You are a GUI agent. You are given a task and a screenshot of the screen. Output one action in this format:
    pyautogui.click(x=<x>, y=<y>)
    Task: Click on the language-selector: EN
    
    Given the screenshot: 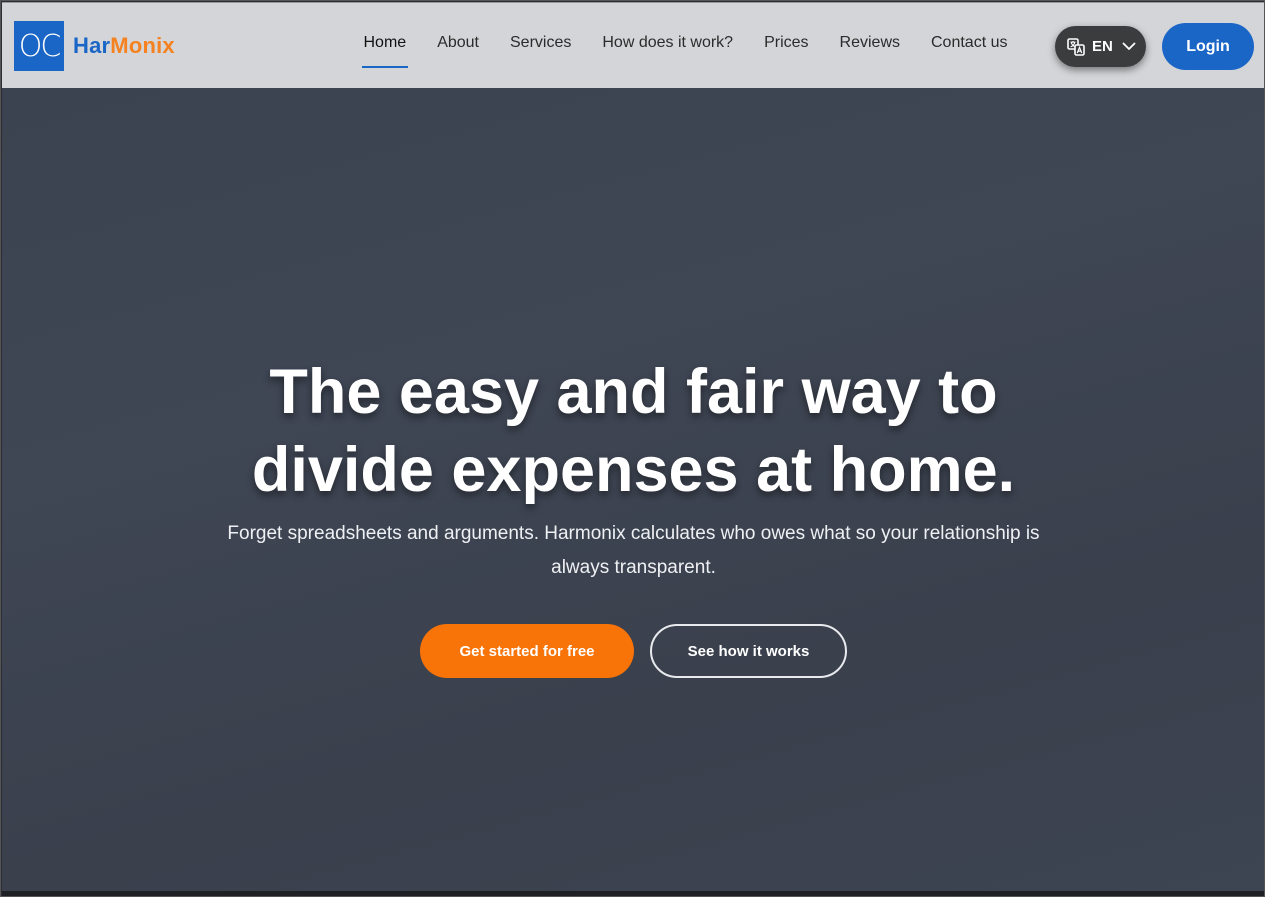 What is the action you would take?
    pyautogui.click(x=1100, y=46)
    